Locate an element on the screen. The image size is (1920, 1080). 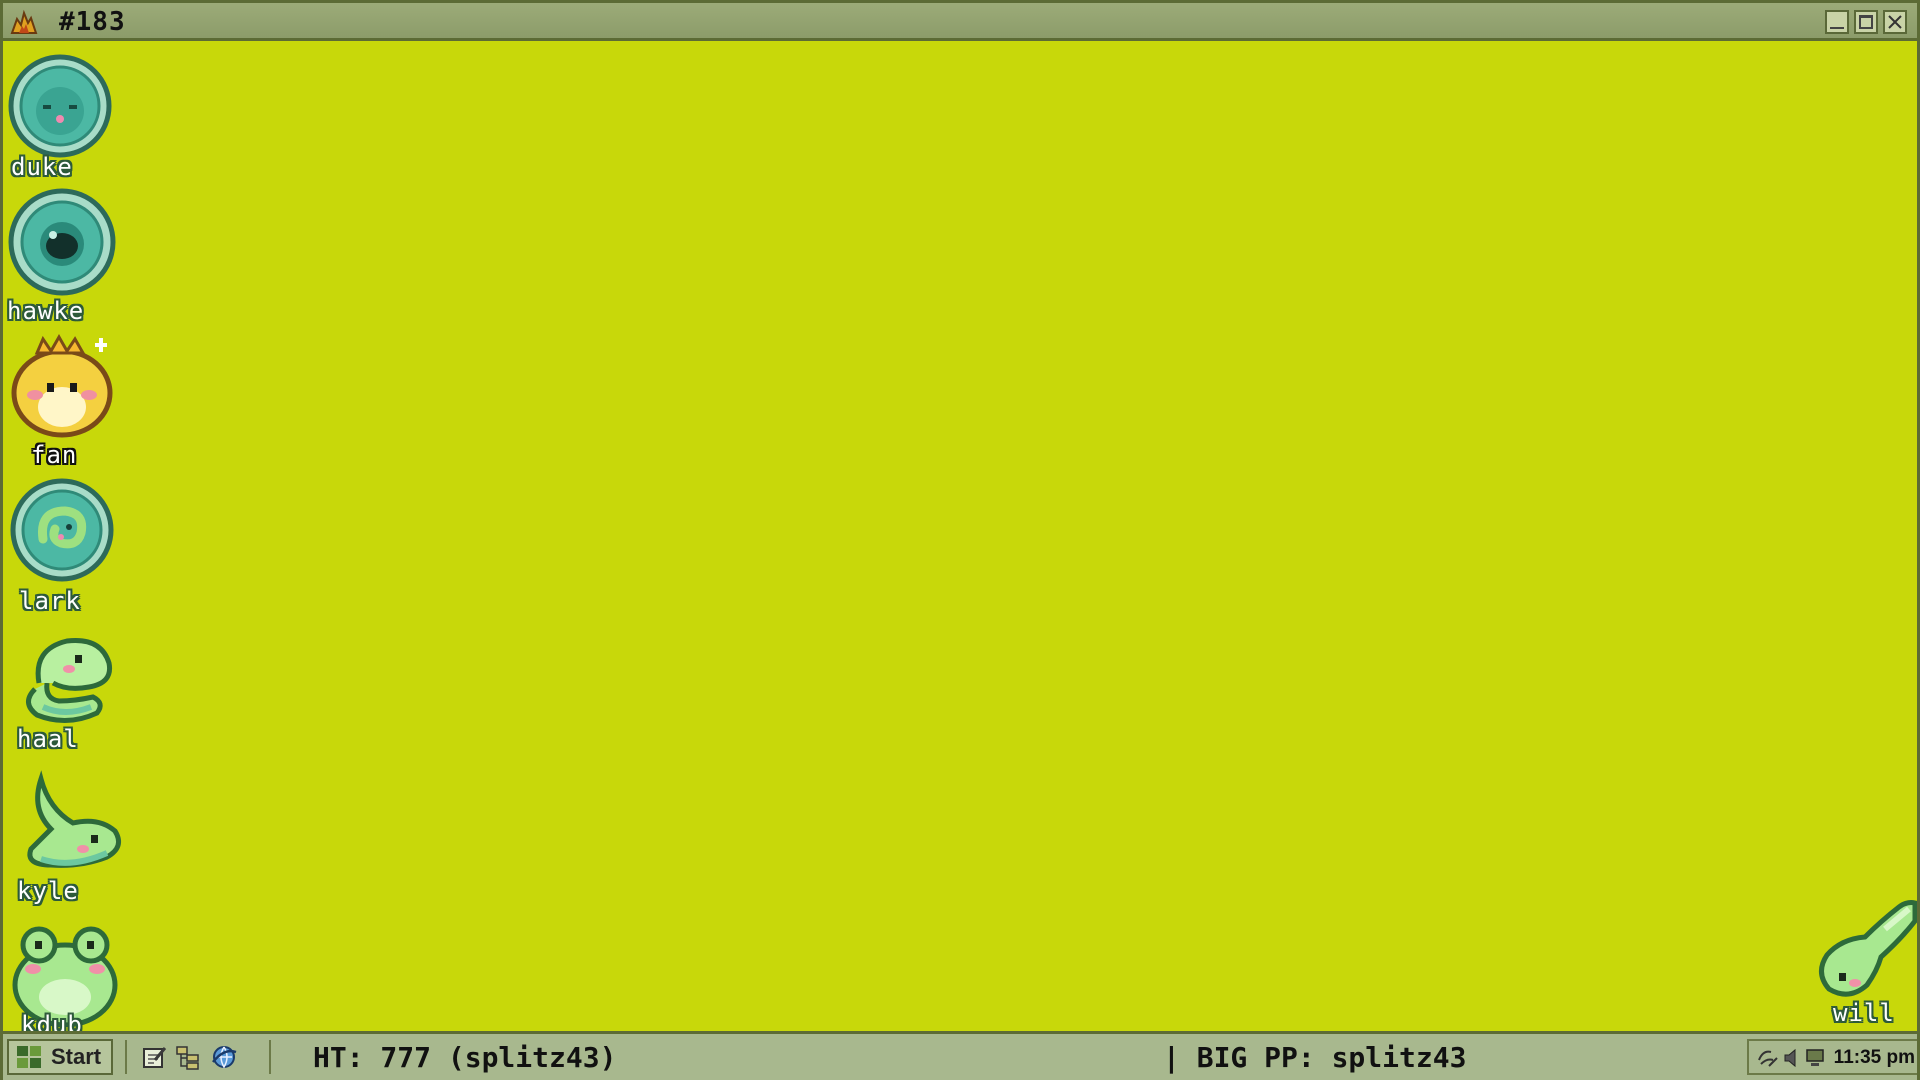
system-tray: 11:35 pm is located at coordinates (1832, 1057).